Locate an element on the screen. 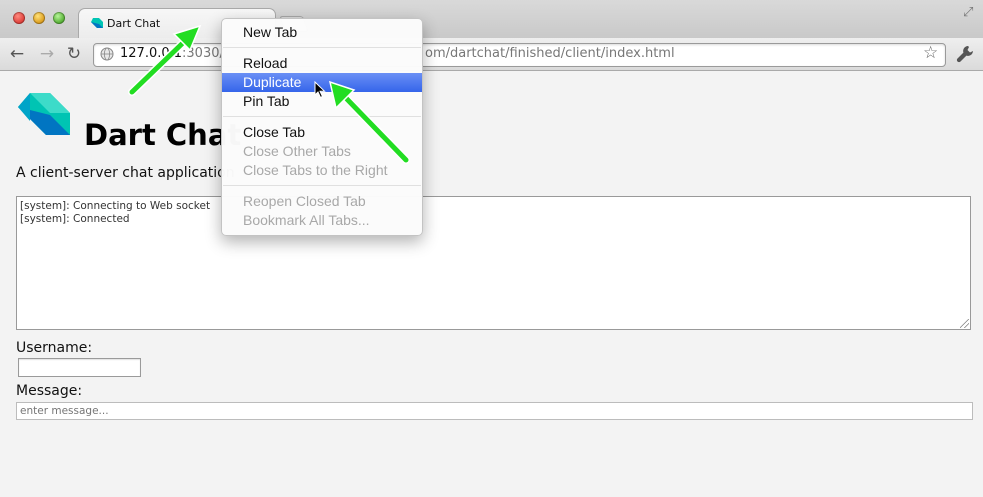 The width and height of the screenshot is (983, 497). menu-item-close-tab: Close Tab is located at coordinates (322, 132).